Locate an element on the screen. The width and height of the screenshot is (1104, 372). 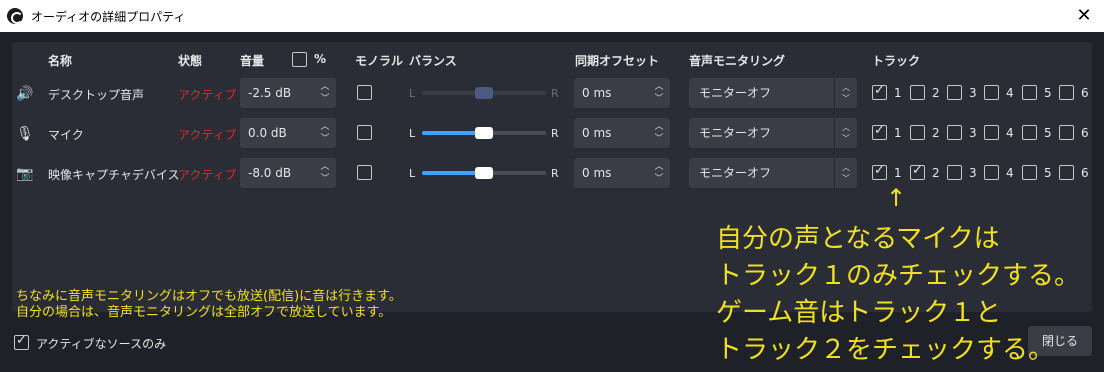
header-status: 状態 is located at coordinates (190, 61).